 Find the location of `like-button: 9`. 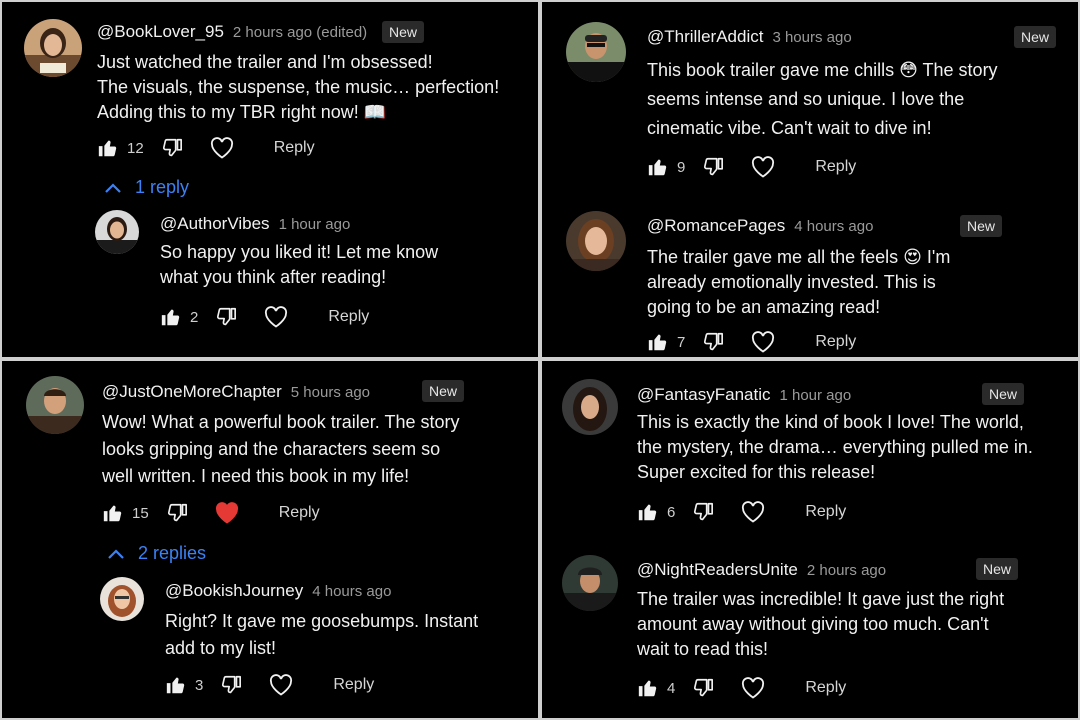

like-button: 9 is located at coordinates (666, 167).